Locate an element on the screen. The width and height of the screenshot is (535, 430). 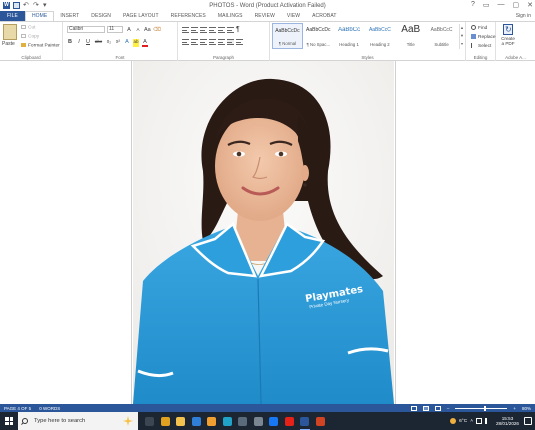
gallery-more-icon: ▾ is located at coordinates (462, 44).